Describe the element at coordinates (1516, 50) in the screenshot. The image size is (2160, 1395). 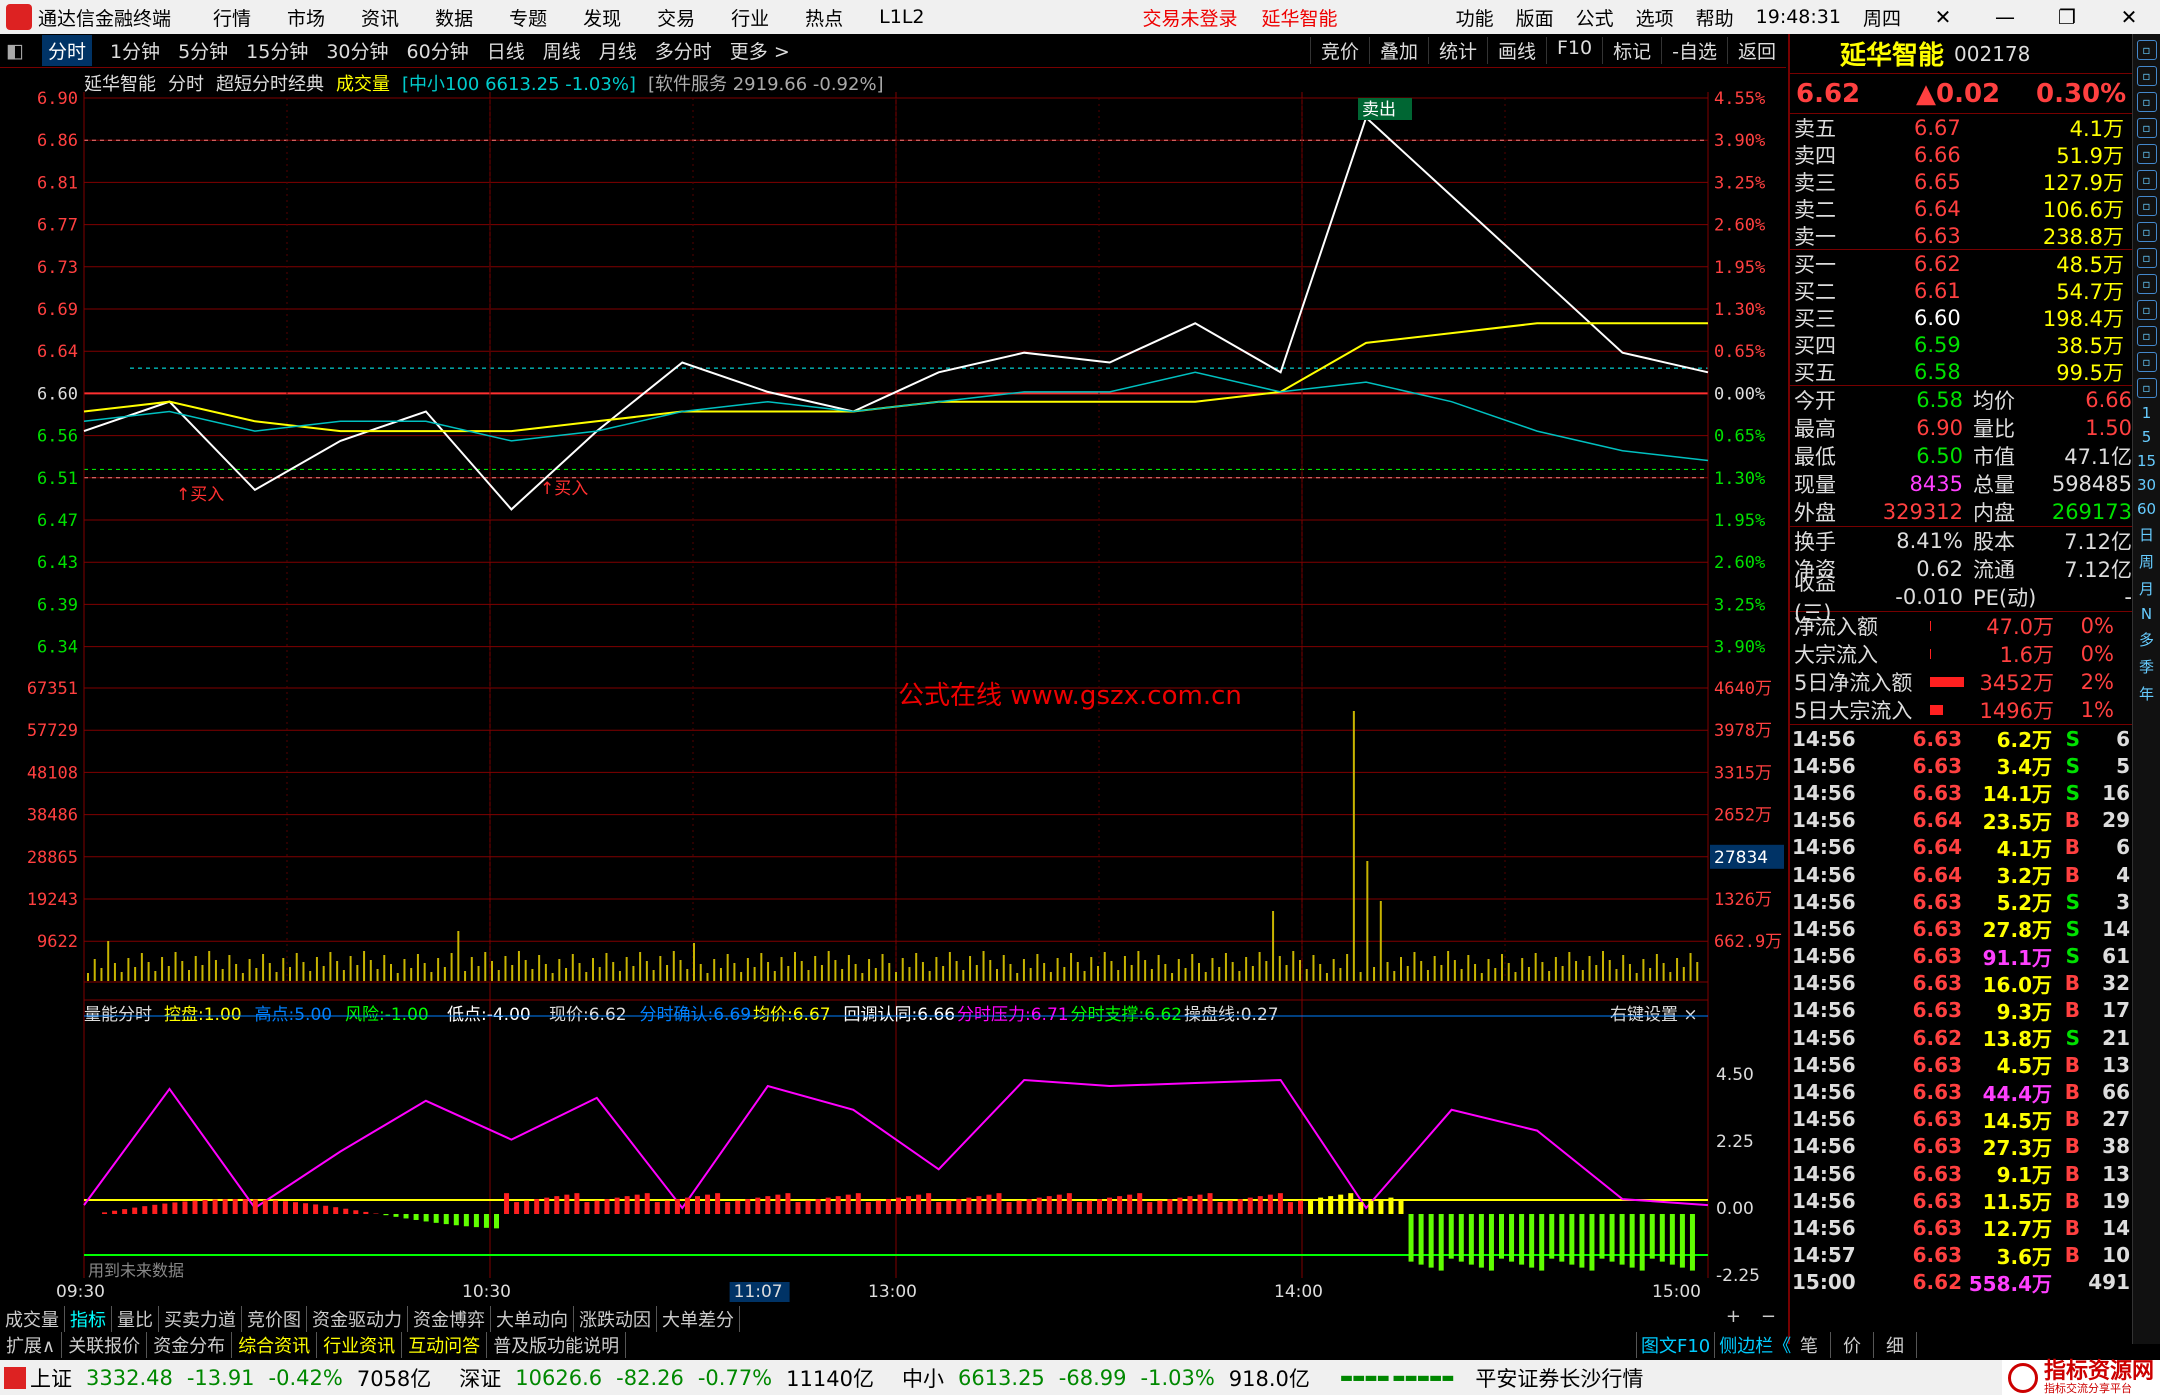
I see `tool-huaxian: 画线` at that location.